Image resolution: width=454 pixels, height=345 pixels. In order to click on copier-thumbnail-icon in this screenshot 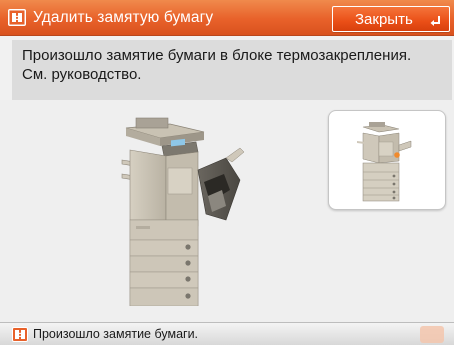, I will do `click(384, 162)`.